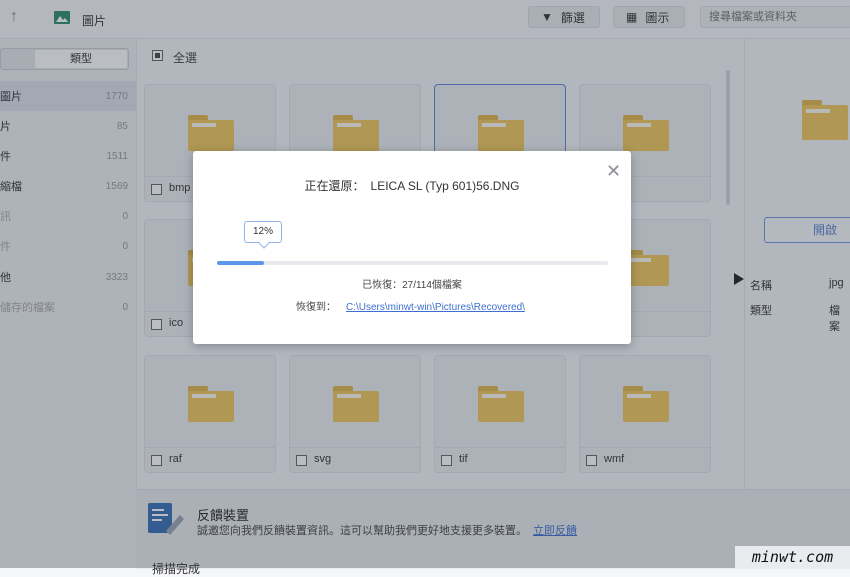 The height and width of the screenshot is (577, 850). I want to click on recover-path-link: C:\Users\minwt-win\Pictures\Recovered\, so click(435, 307).